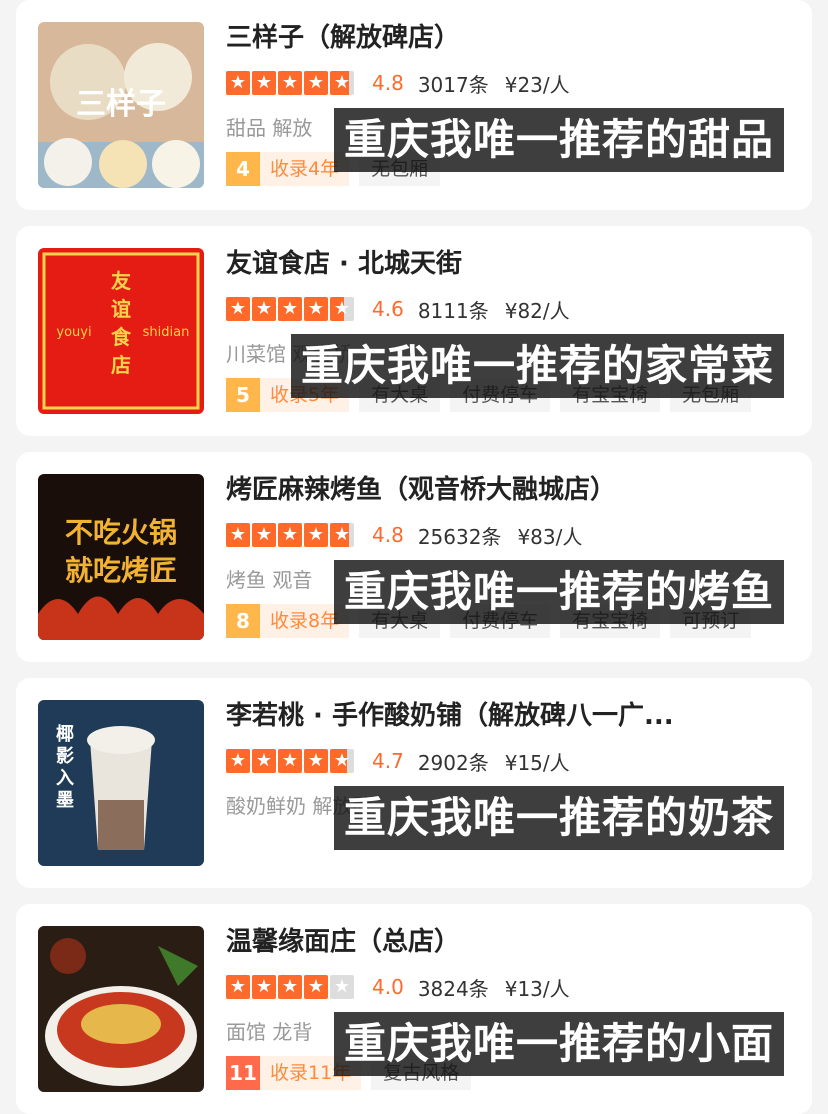 The height and width of the screenshot is (1114, 828). What do you see at coordinates (121, 365) in the screenshot?
I see `svg-text: 店` at bounding box center [121, 365].